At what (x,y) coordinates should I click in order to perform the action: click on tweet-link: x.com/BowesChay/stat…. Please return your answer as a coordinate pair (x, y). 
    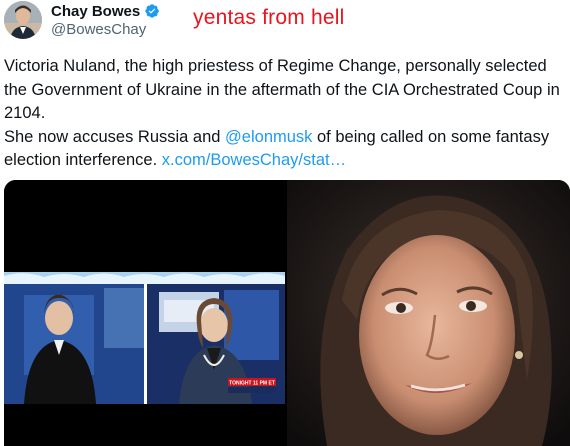
    Looking at the image, I should click on (254, 160).